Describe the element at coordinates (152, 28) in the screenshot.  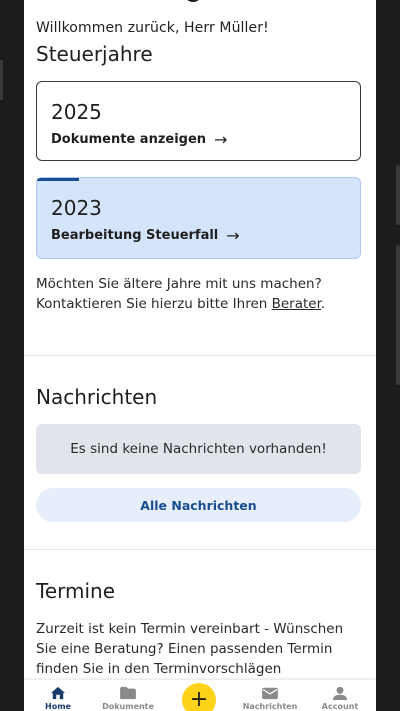
I see `welcome-text: Willkommen zurück, Herr Müller!` at that location.